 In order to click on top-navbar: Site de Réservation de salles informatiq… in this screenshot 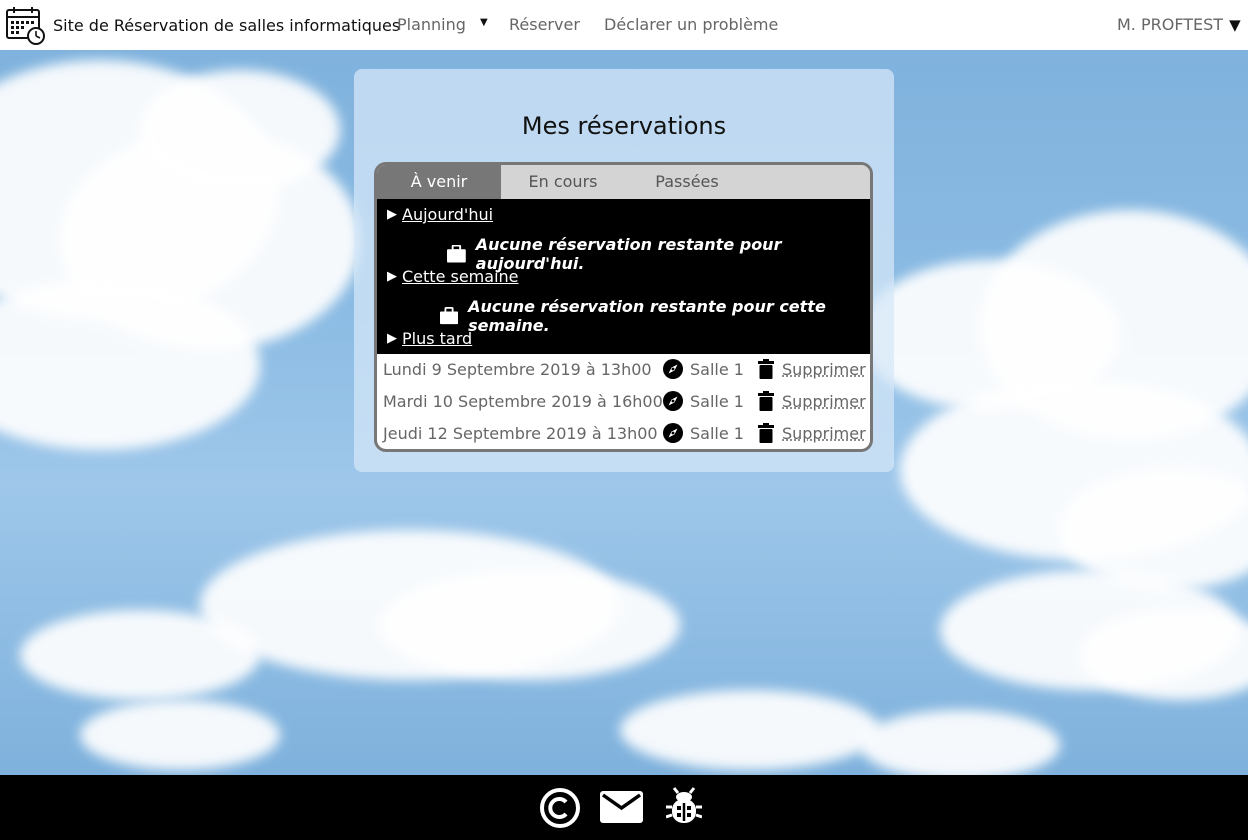, I will do `click(624, 25)`.